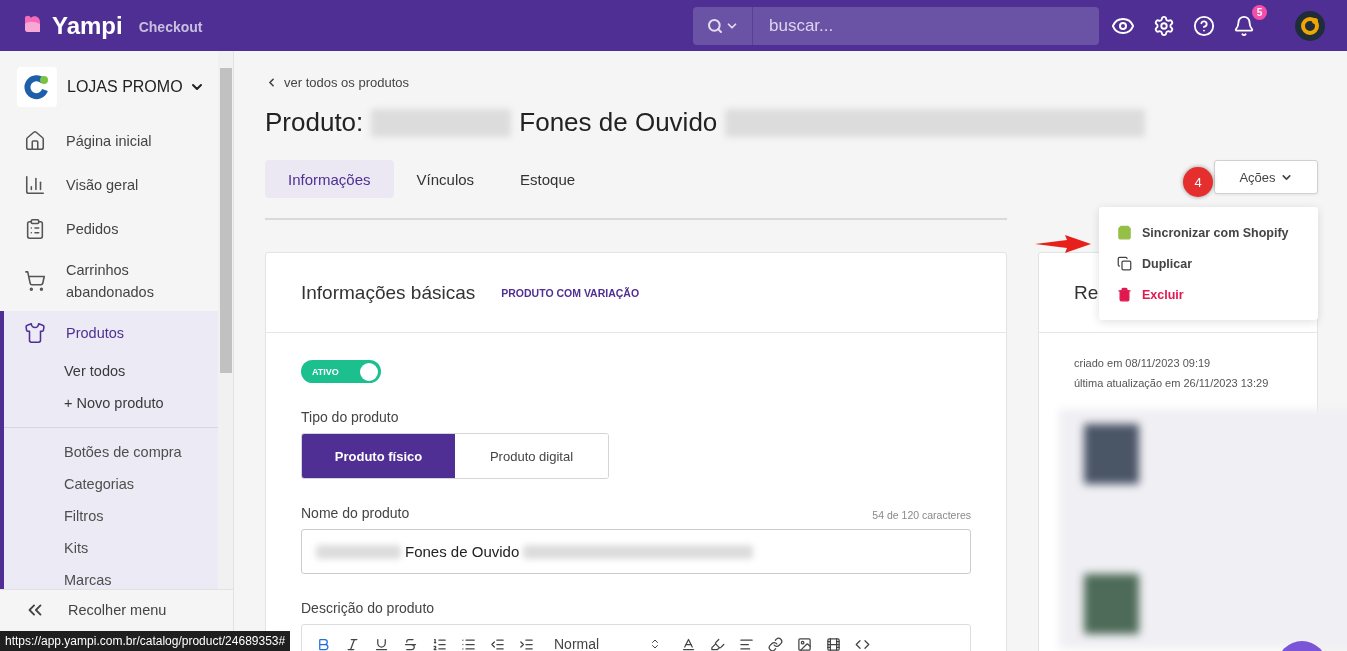  I want to click on field-label: Descrição do produto, so click(368, 608).